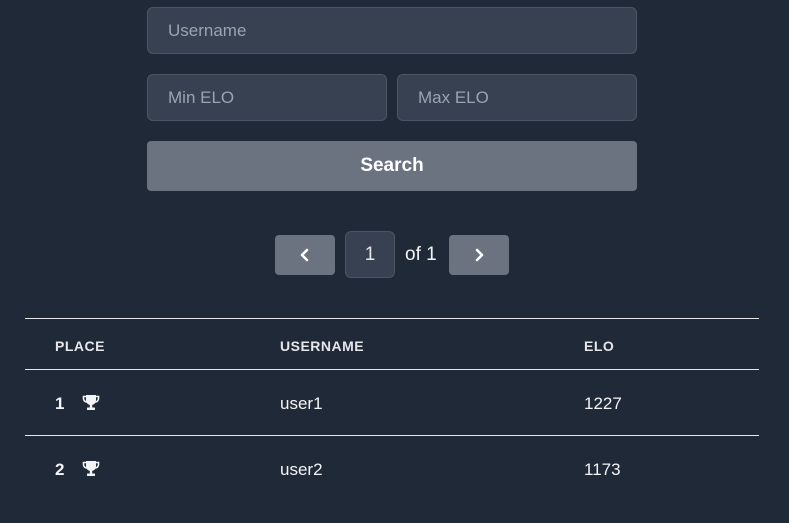 This screenshot has height=523, width=789. Describe the element at coordinates (301, 469) in the screenshot. I see `username-cell: user2` at that location.